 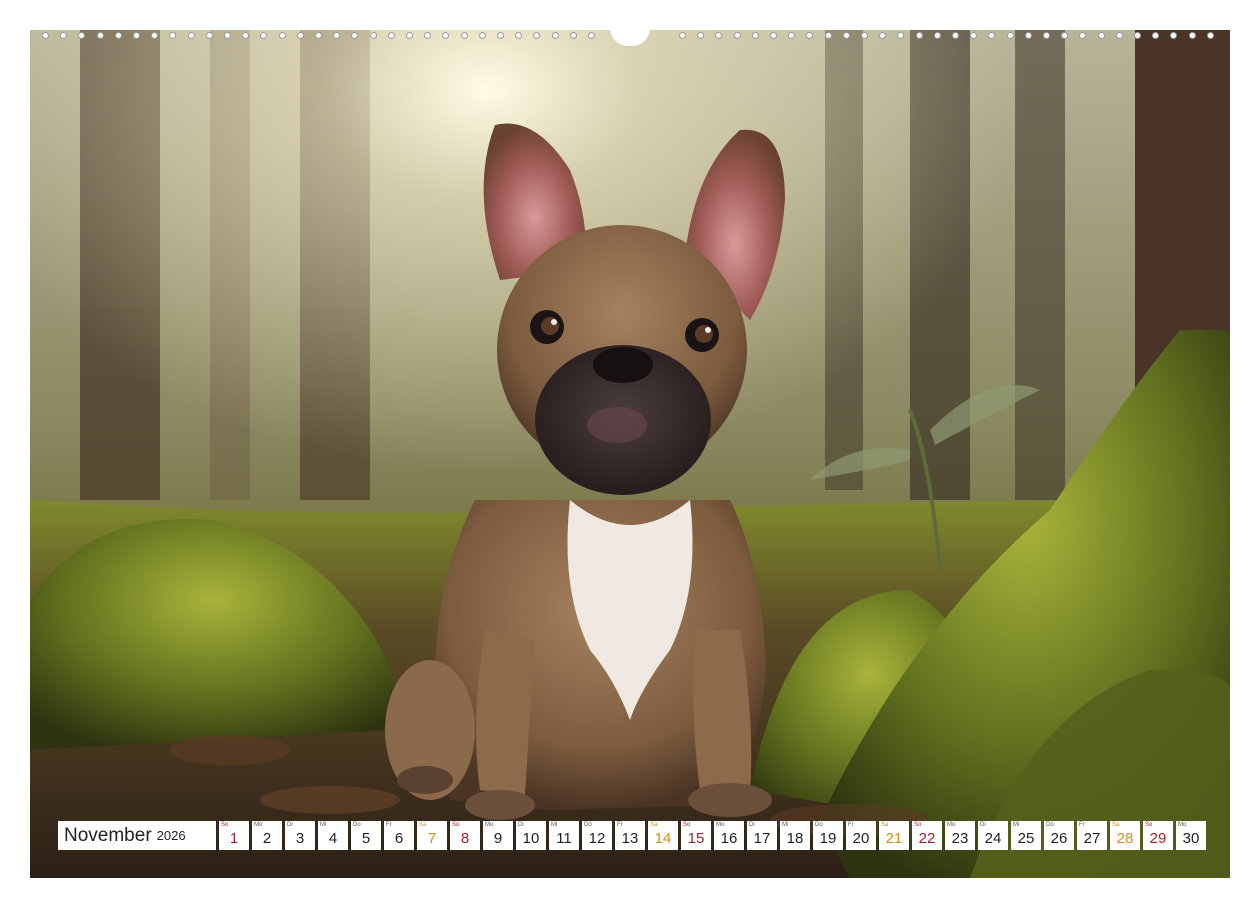 What do you see at coordinates (171, 835) in the screenshot?
I see `year: 2026` at bounding box center [171, 835].